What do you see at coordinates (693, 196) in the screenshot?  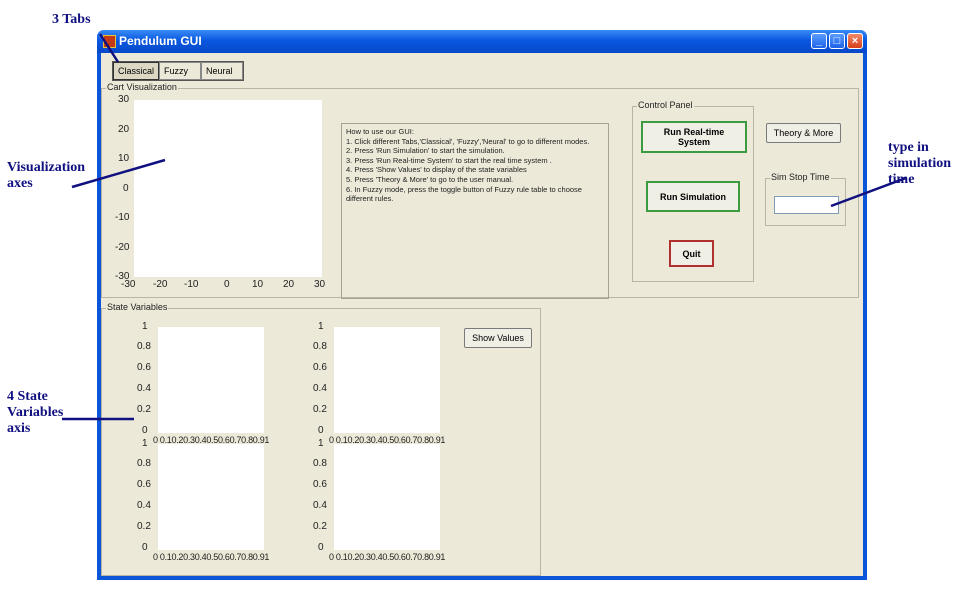 I see `run-simulation-button: Run Simulation` at bounding box center [693, 196].